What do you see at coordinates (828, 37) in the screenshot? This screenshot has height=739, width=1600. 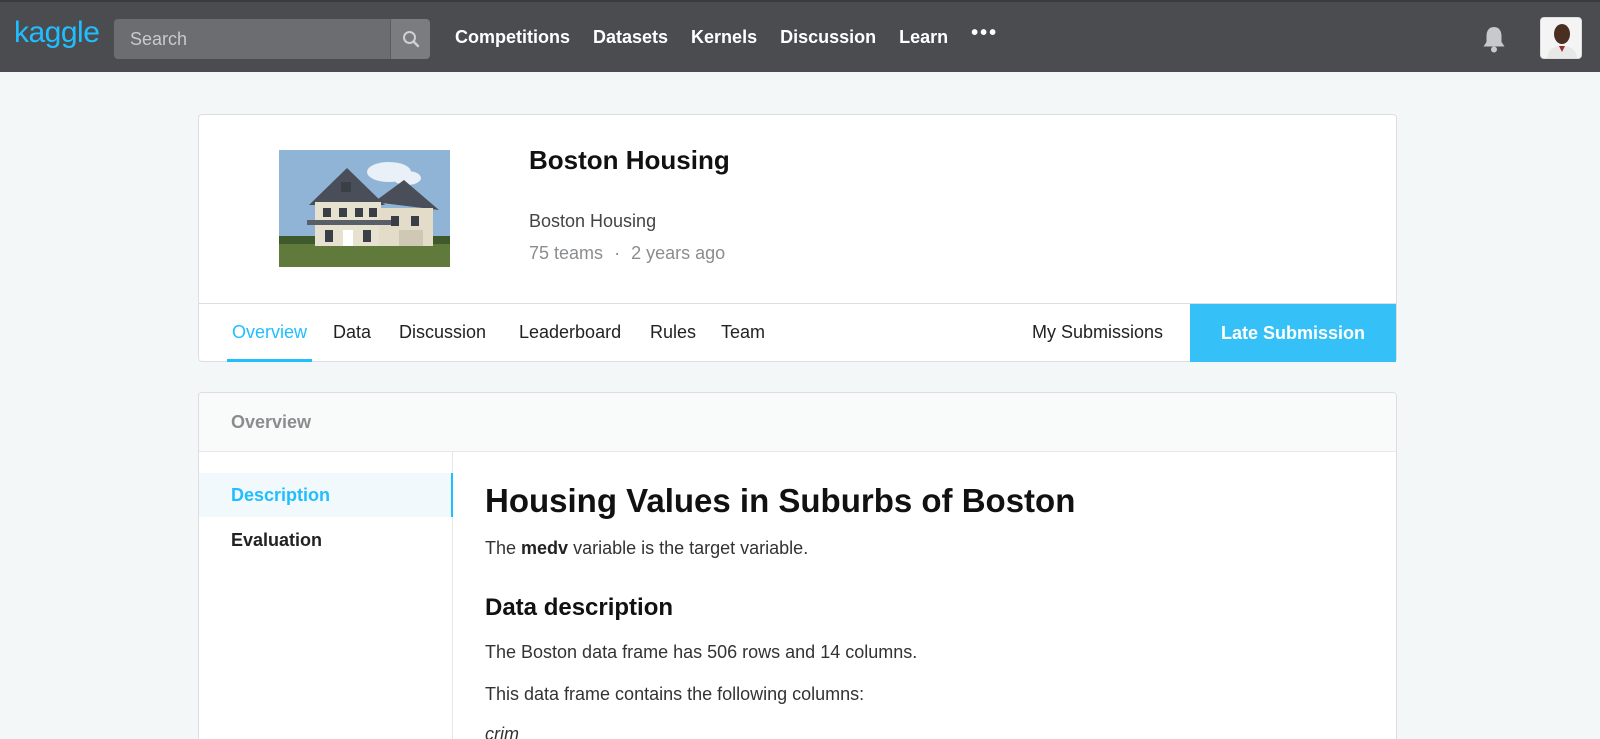 I see `nav-discussion: Discussion` at bounding box center [828, 37].